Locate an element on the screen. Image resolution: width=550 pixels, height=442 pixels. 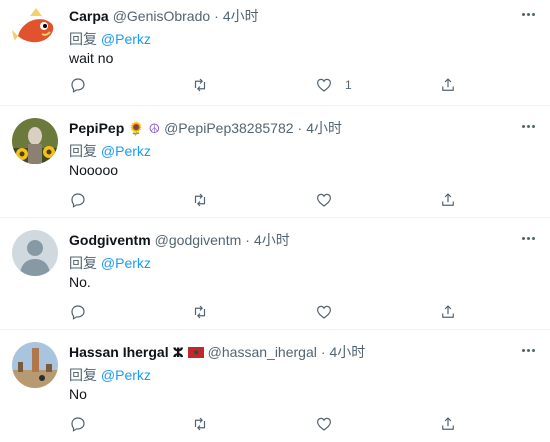
tweet-text: No. is located at coordinates (80, 282).